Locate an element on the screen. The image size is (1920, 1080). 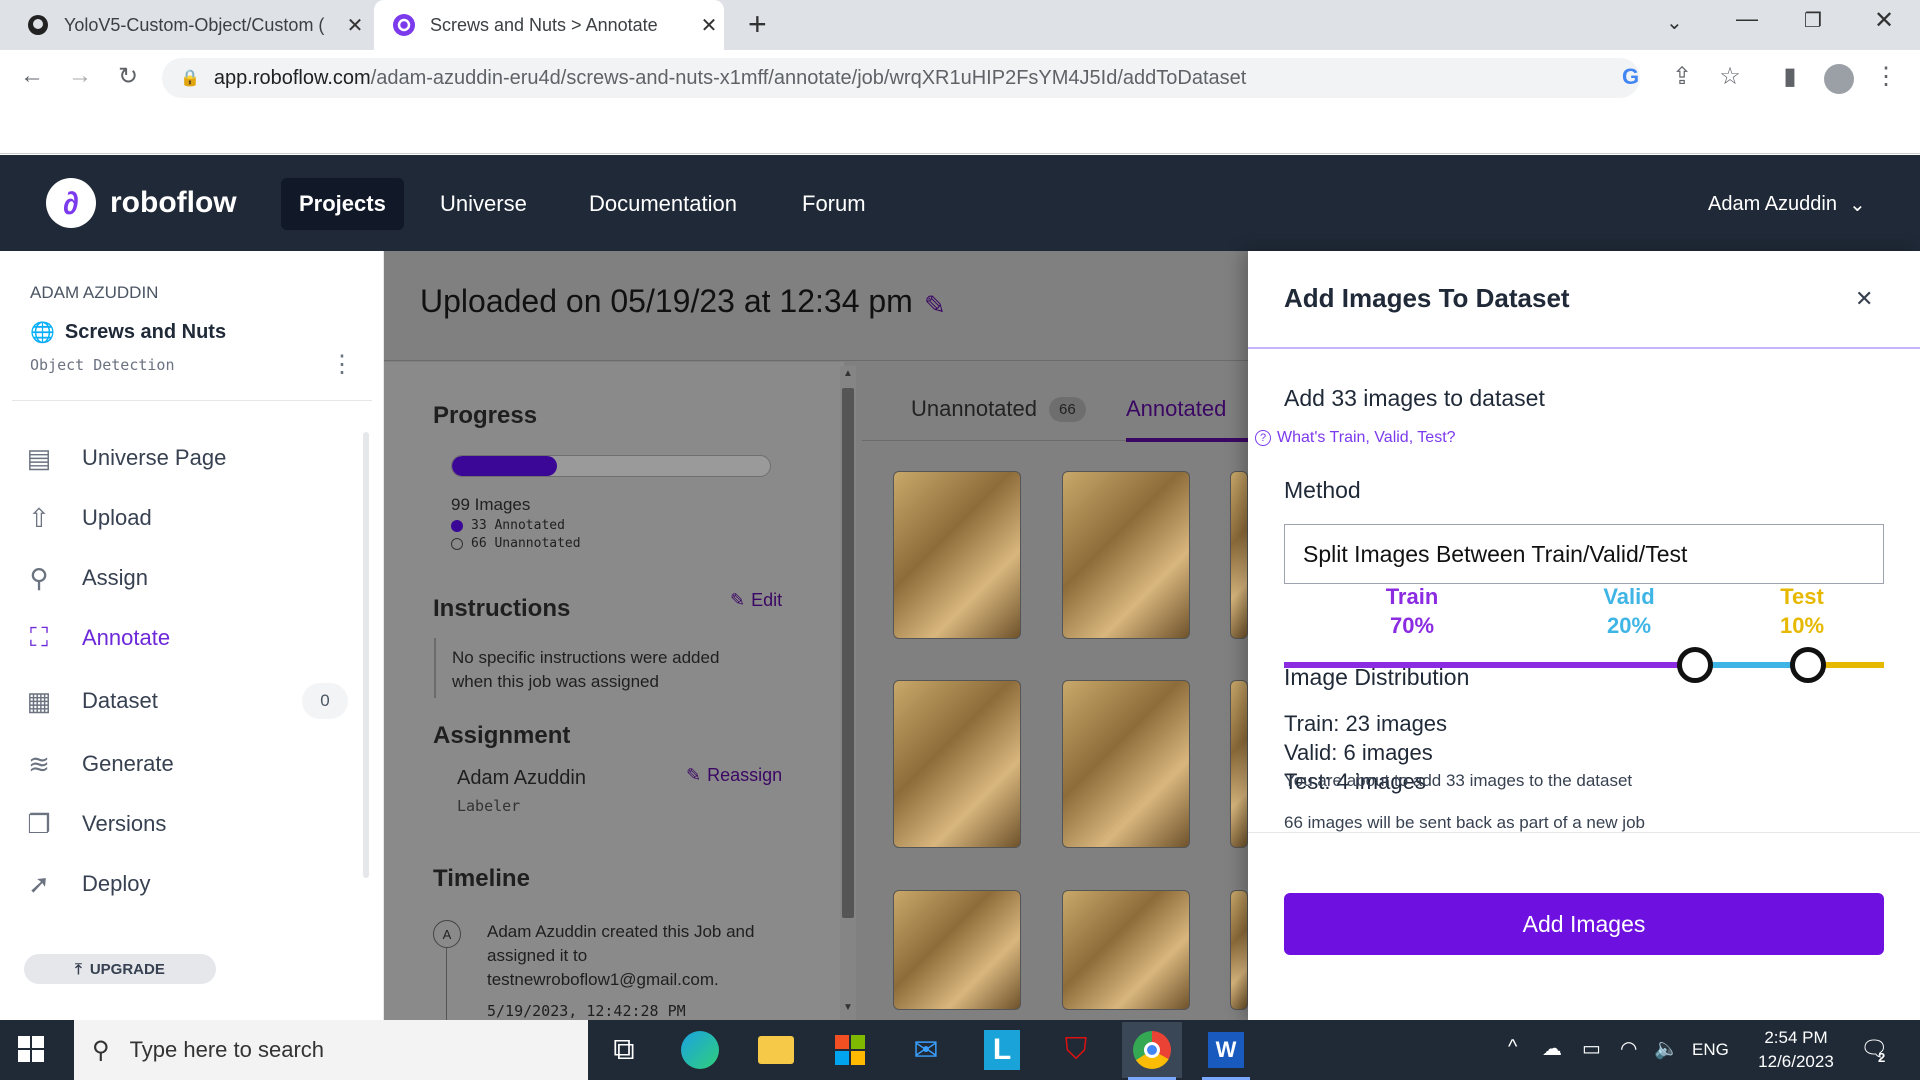
close-icon: ✕ is located at coordinates (1864, 299).